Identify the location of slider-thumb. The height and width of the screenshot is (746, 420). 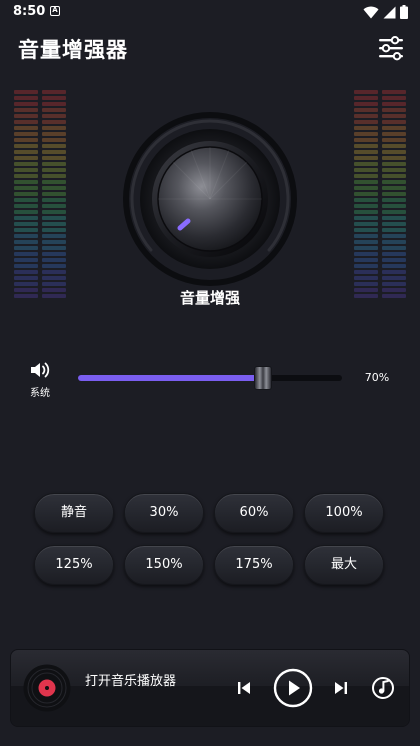
(263, 378).